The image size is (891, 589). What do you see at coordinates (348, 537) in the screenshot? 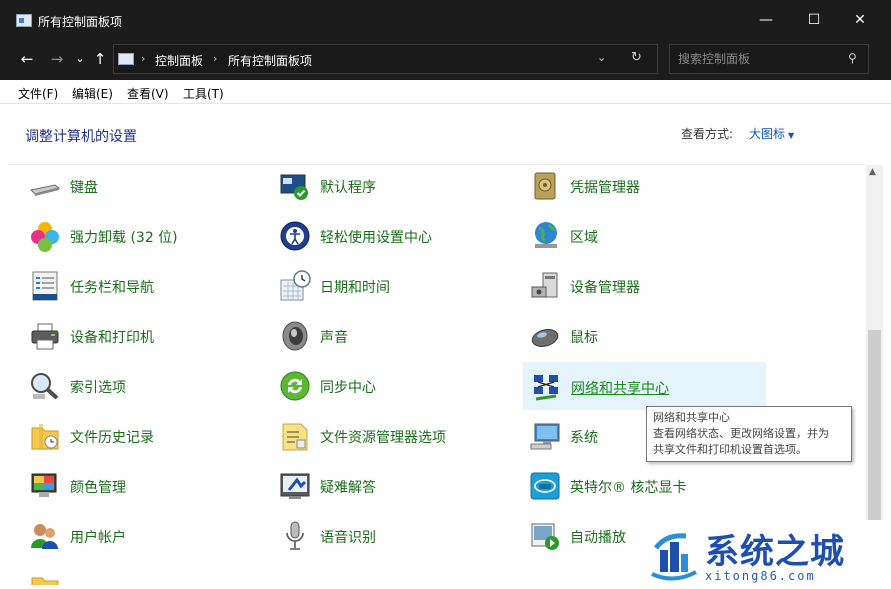
I see `item-label: 语音识别` at bounding box center [348, 537].